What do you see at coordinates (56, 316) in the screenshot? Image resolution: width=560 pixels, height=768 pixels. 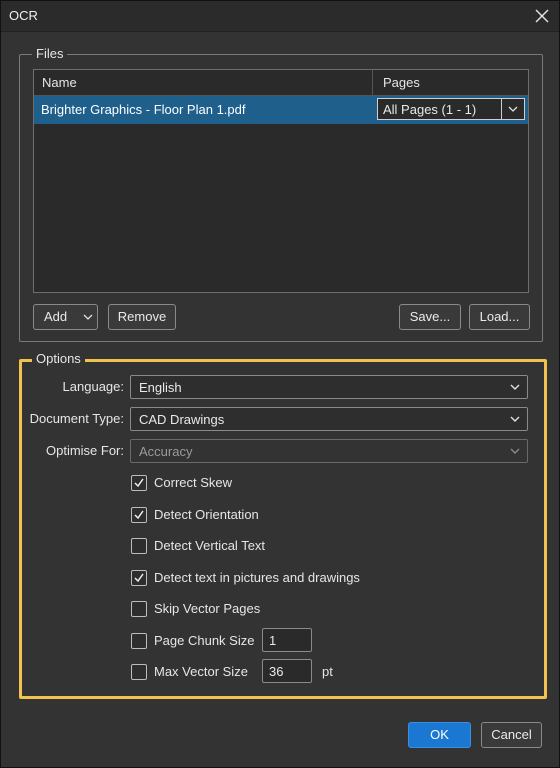 I see `add-button-label: Add` at bounding box center [56, 316].